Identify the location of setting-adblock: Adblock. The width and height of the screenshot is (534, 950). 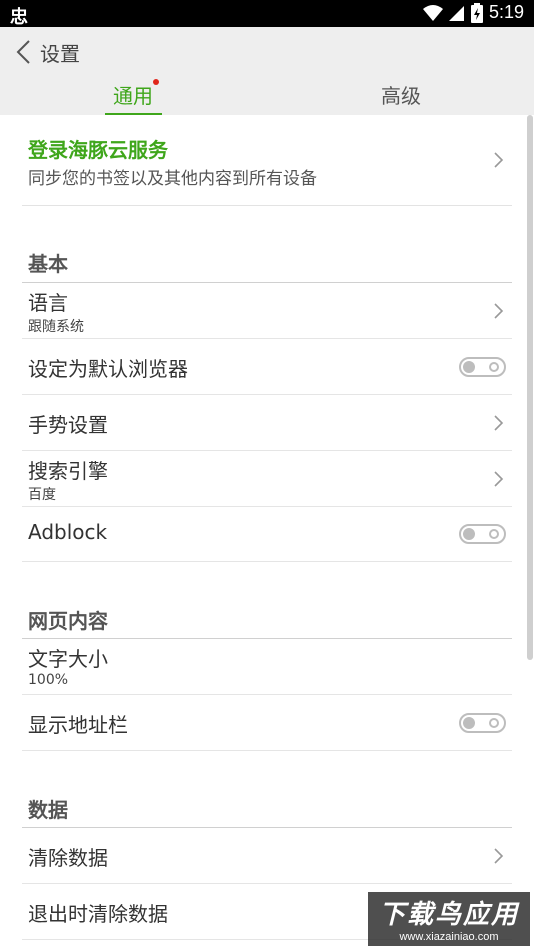
(267, 534).